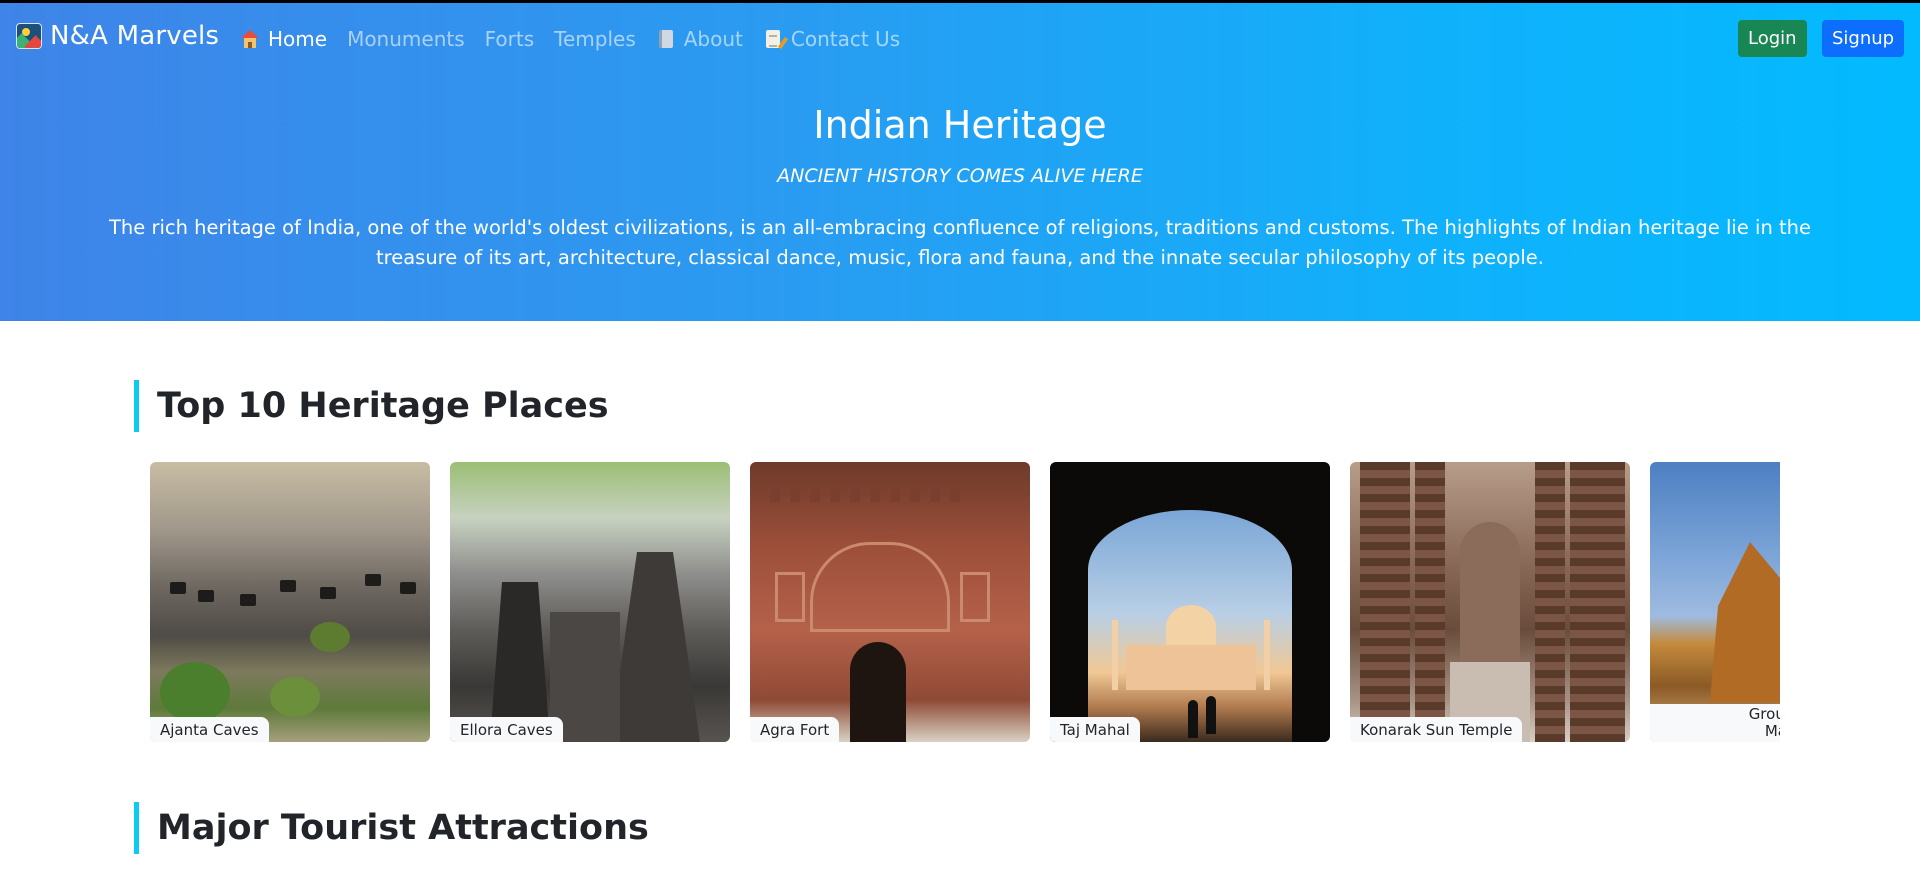  I want to click on group-of-monuments-image, so click(1715, 602).